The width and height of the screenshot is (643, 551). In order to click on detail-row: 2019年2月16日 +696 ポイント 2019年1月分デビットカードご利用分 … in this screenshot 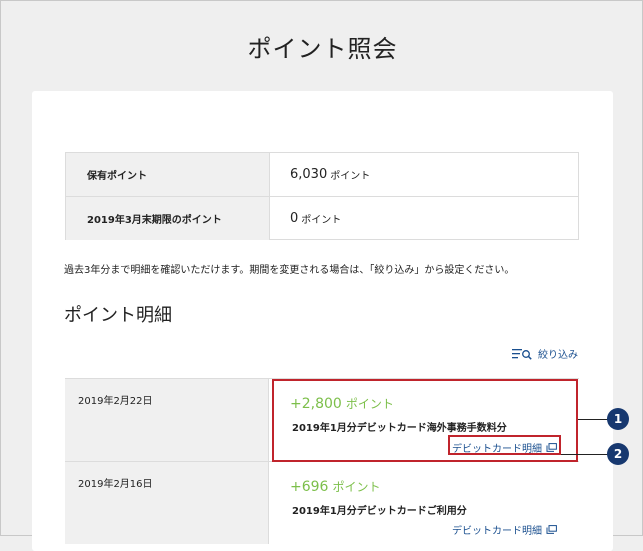, I will do `click(322, 502)`.